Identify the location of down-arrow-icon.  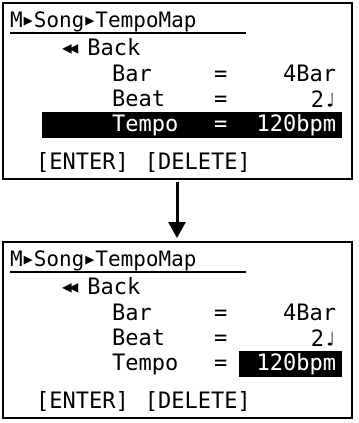
(177, 204).